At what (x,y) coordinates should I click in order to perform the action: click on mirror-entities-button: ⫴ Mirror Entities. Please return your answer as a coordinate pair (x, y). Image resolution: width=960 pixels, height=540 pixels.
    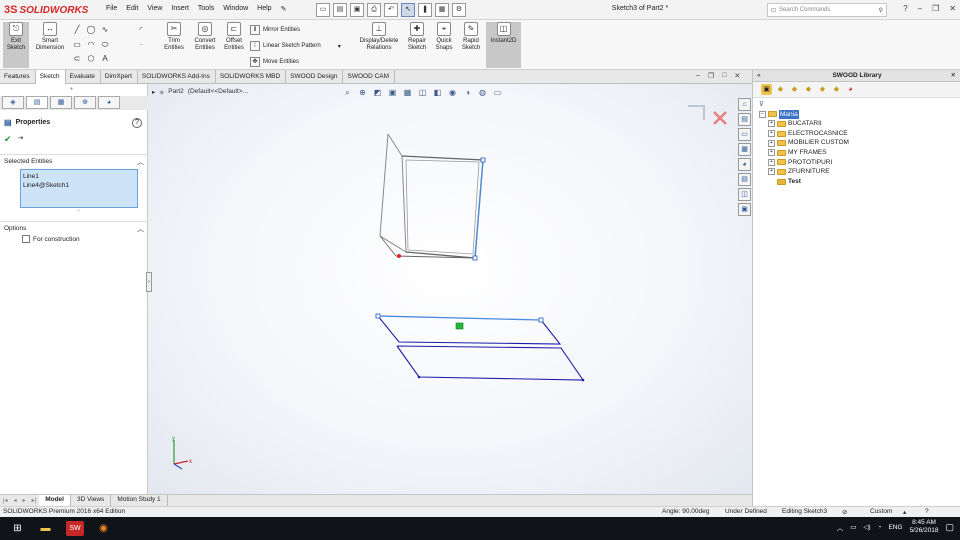
    Looking at the image, I should click on (275, 30).